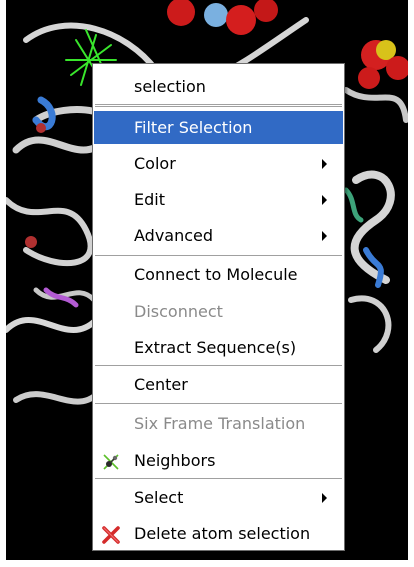 This screenshot has width=414, height=567. What do you see at coordinates (218, 163) in the screenshot?
I see `menu-item-color: Color` at bounding box center [218, 163].